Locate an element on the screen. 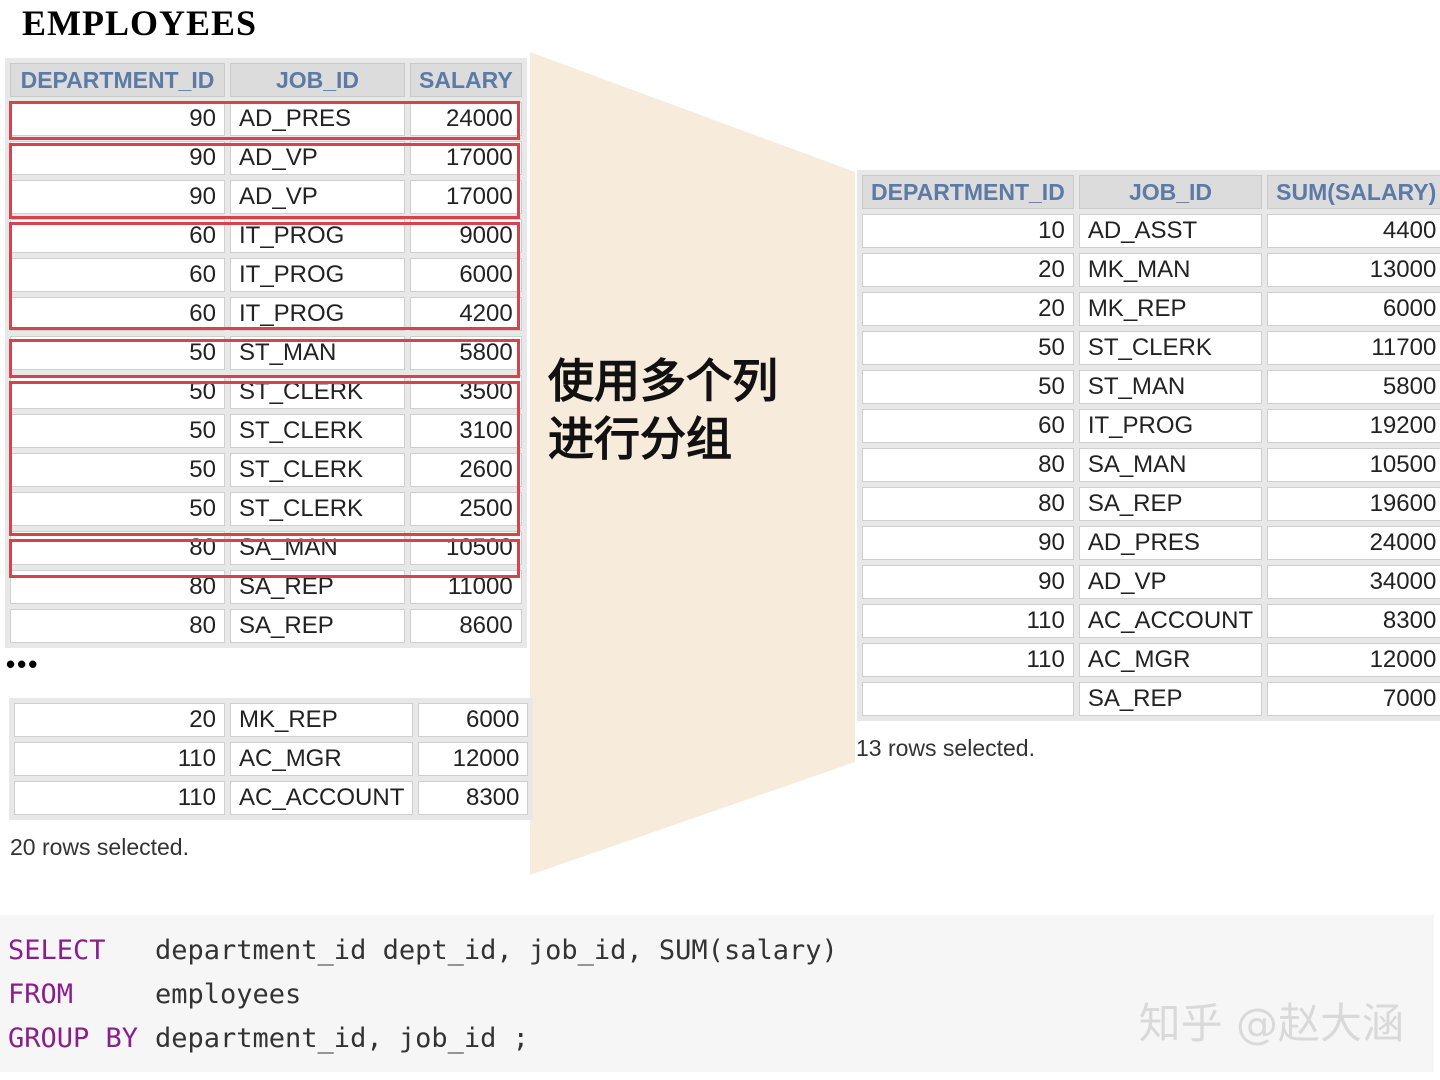  table-row: 20 MK_MAN 13000 is located at coordinates (1151, 270).